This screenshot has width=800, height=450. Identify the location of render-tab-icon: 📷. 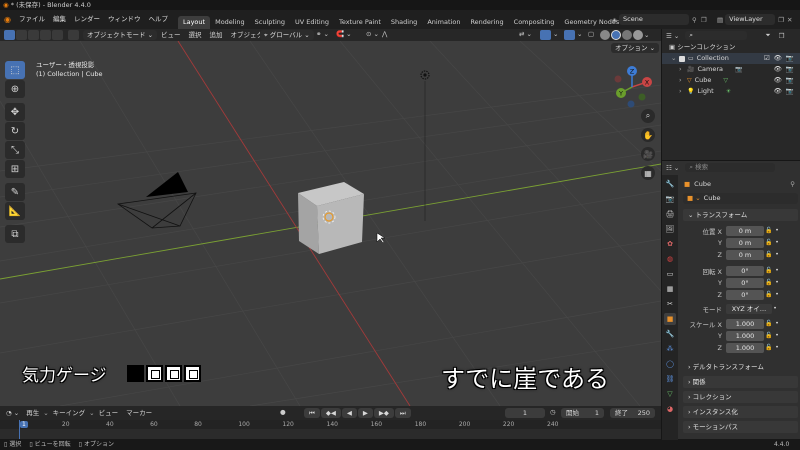
(670, 199).